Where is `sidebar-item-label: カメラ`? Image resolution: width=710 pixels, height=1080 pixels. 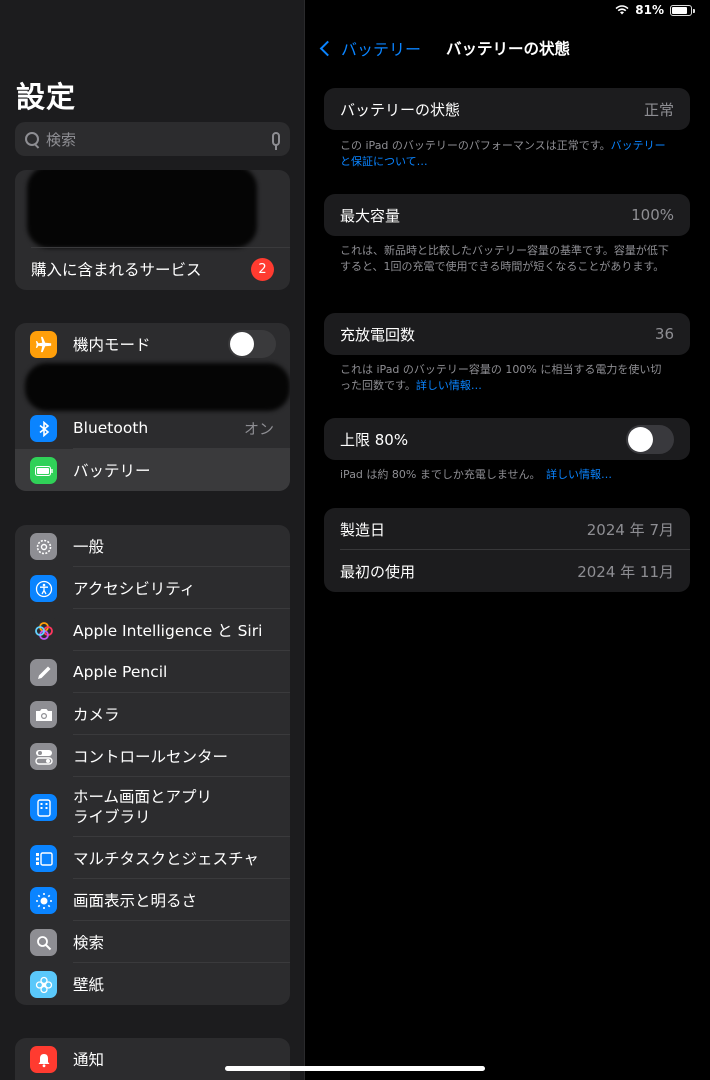
sidebar-item-label: カメラ is located at coordinates (96, 715).